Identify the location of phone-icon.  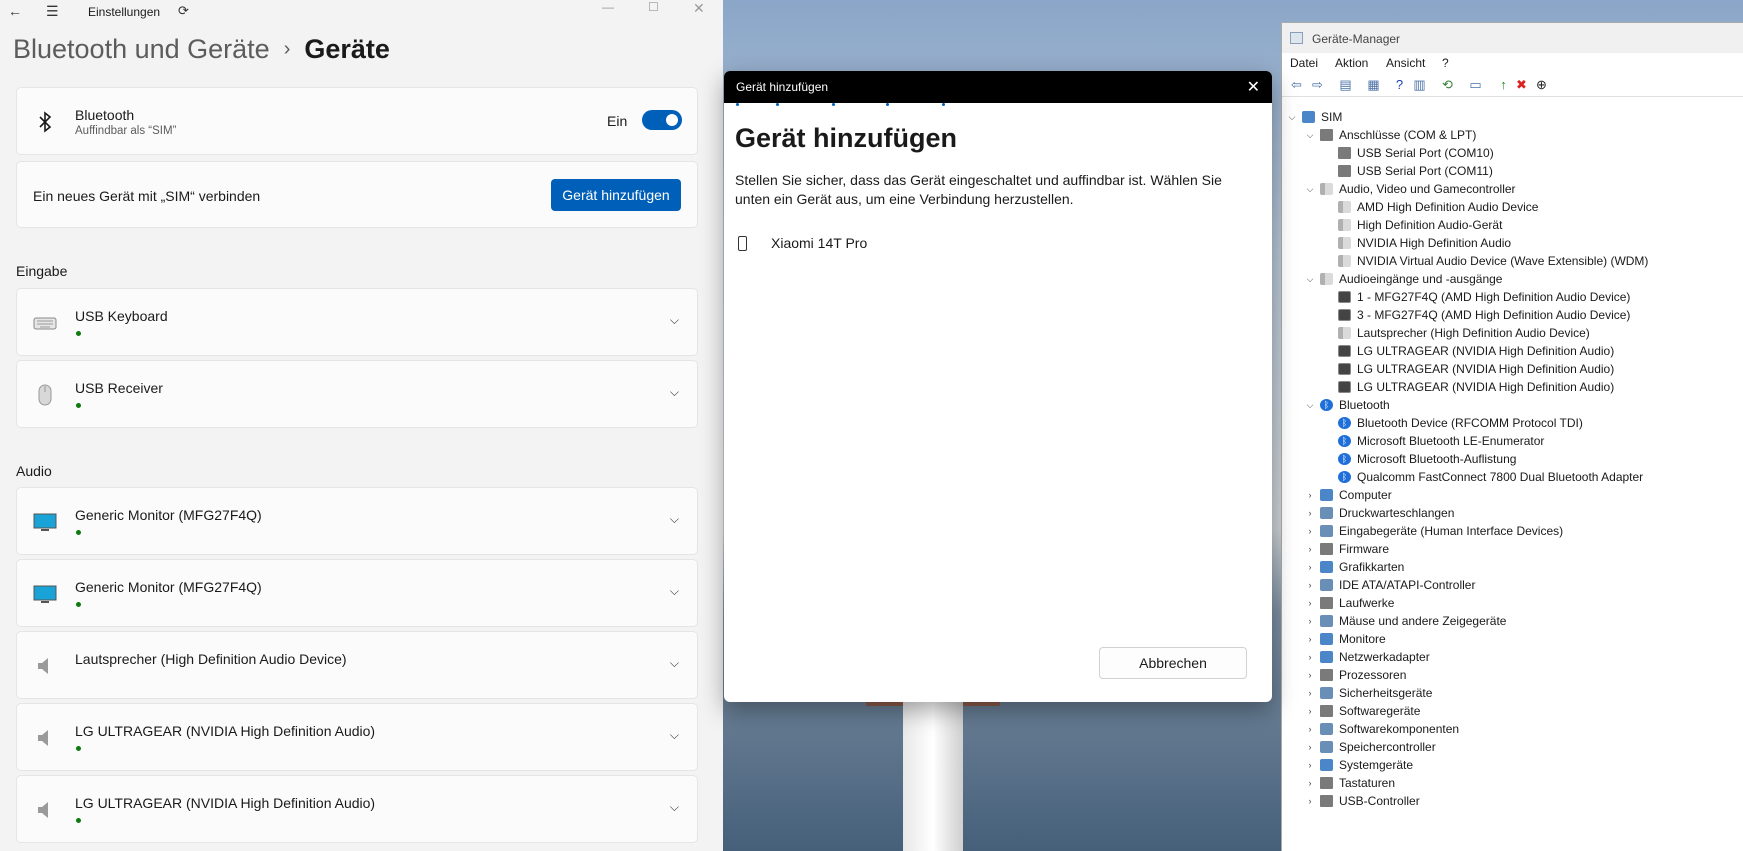
(742, 243).